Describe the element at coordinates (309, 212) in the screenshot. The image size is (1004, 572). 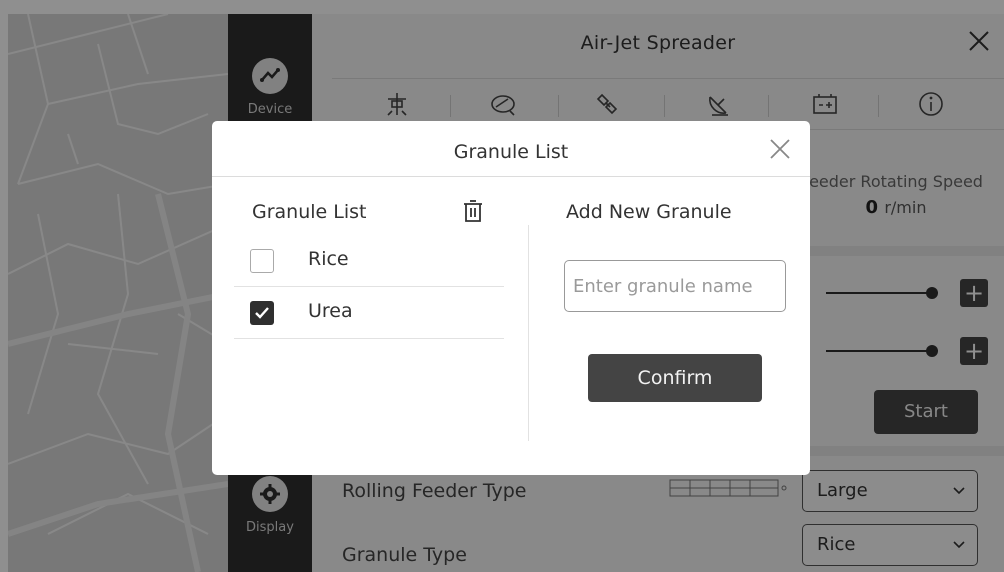
I see `granule-list-heading: Granule List` at that location.